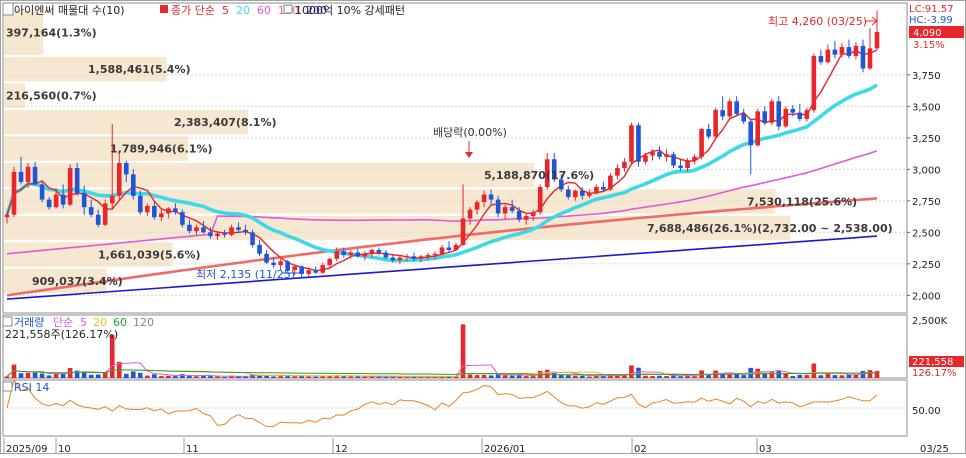  Describe the element at coordinates (7, 321) in the screenshot. I see `volume-legend-box` at that location.